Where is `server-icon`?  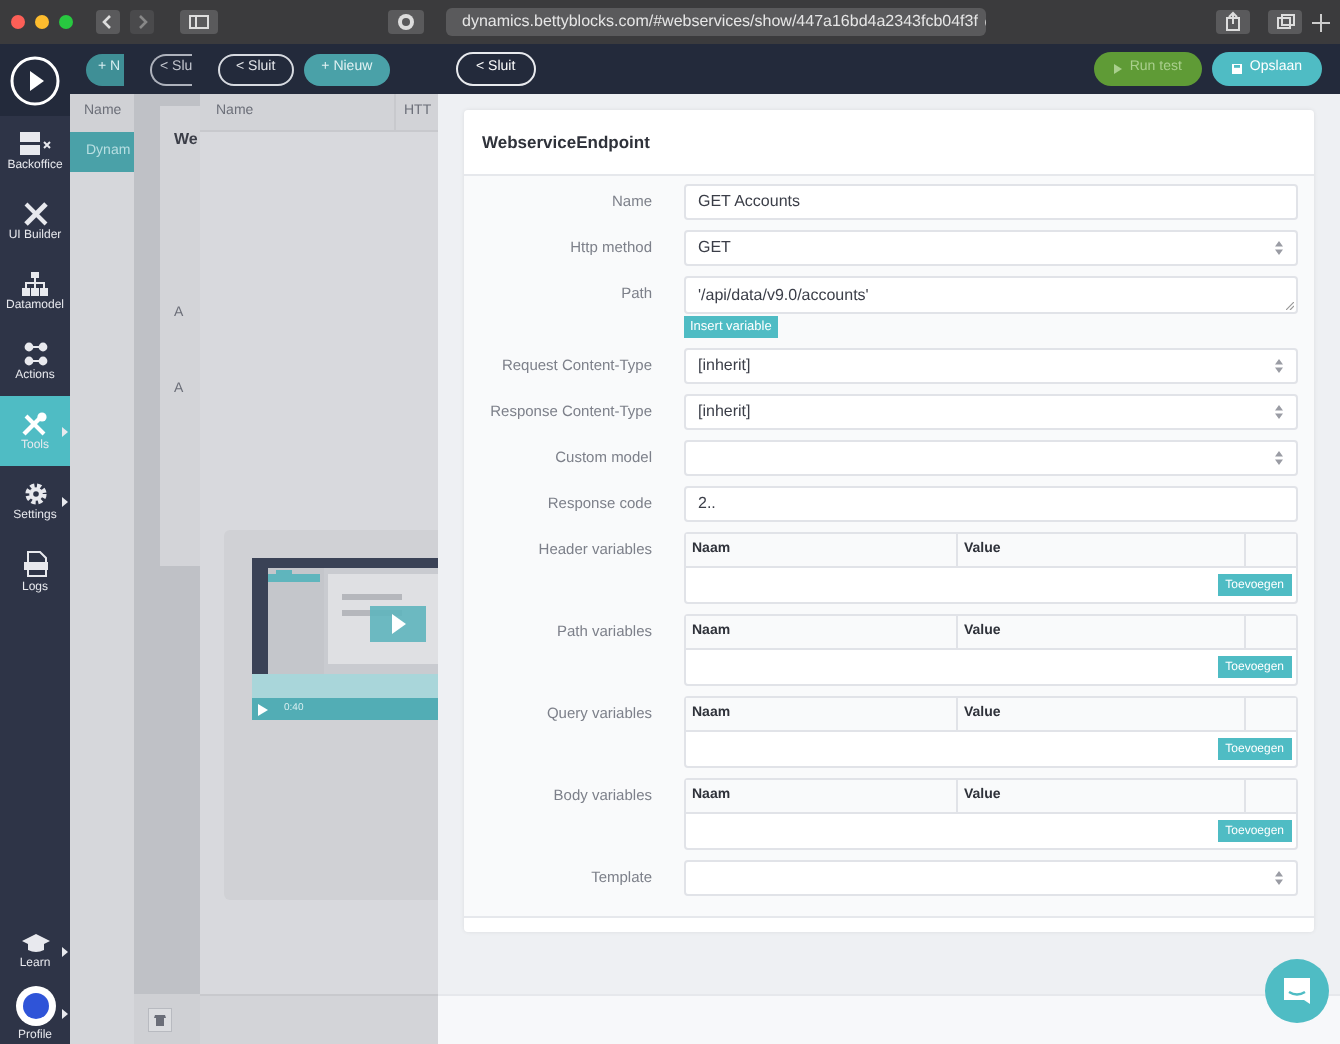 server-icon is located at coordinates (35, 143).